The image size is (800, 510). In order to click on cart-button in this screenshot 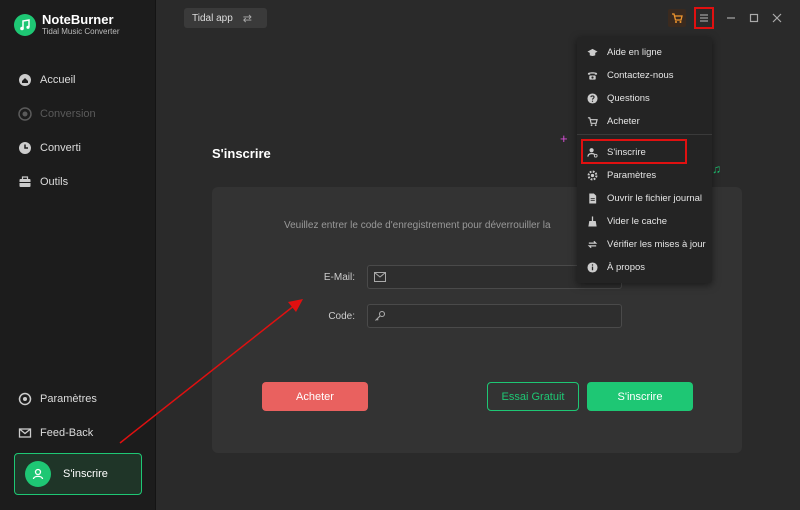, I will do `click(677, 18)`.